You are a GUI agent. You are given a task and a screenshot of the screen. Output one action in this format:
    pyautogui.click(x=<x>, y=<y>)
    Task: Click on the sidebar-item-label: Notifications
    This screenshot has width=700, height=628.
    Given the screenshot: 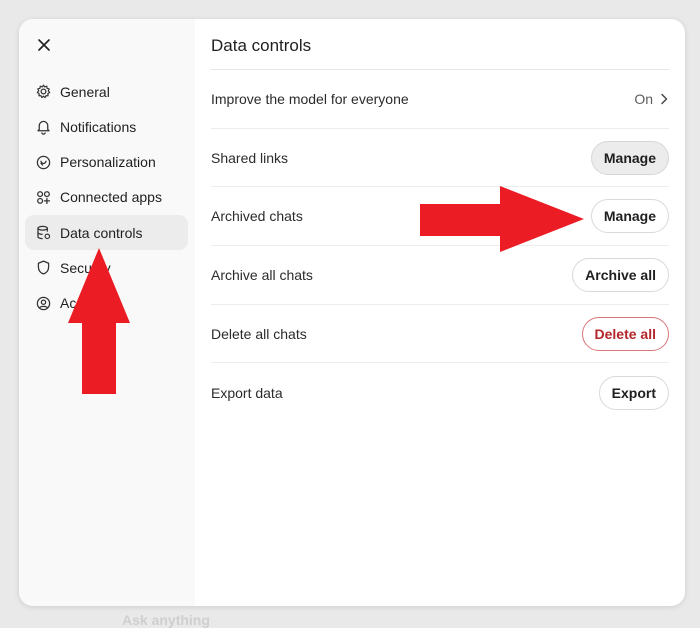 What is the action you would take?
    pyautogui.click(x=98, y=126)
    